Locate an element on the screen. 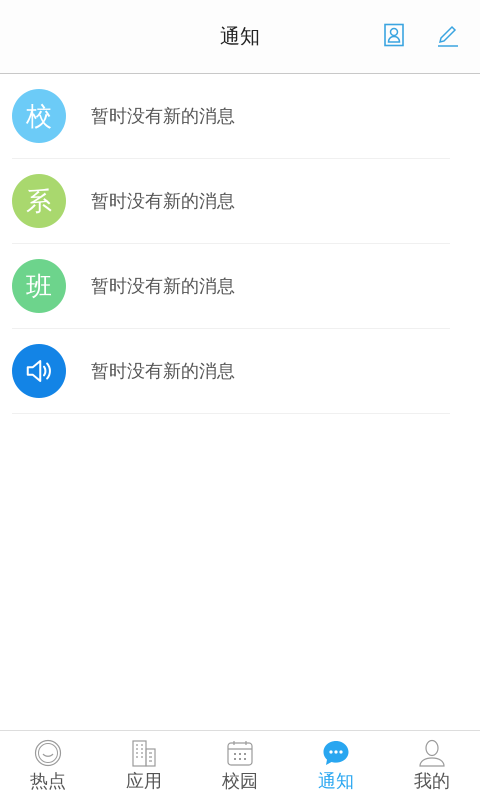 The height and width of the screenshot is (800, 480). notice-row: 系 暂时没有新的消息 is located at coordinates (231, 201).